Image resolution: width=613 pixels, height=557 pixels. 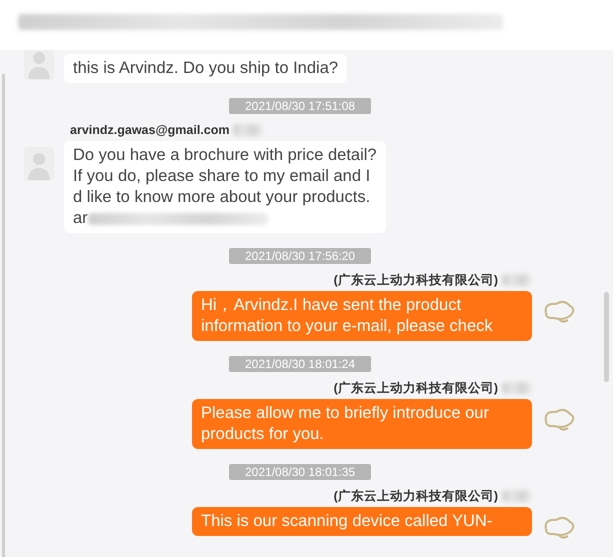 I want to click on message-text: If you do, please share to my email and I, so click(x=221, y=176).